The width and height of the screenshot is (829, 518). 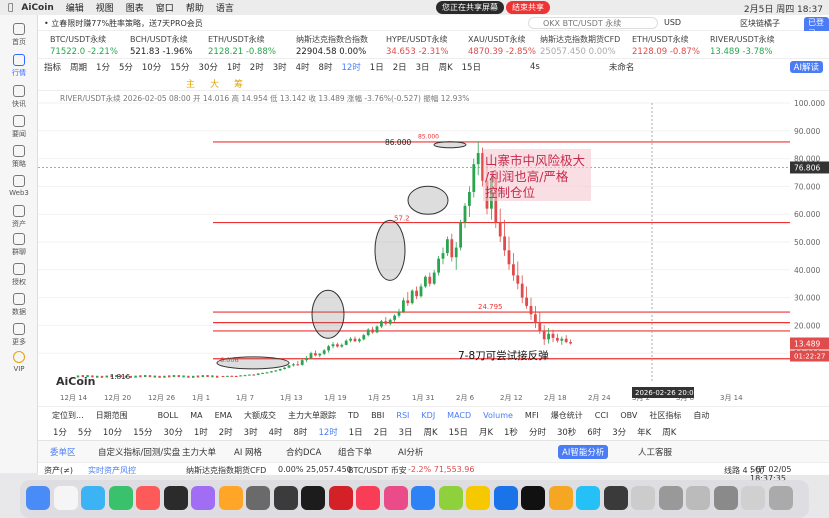 What do you see at coordinates (103, 67) in the screenshot?
I see `toolbar-item: 1分` at bounding box center [103, 67].